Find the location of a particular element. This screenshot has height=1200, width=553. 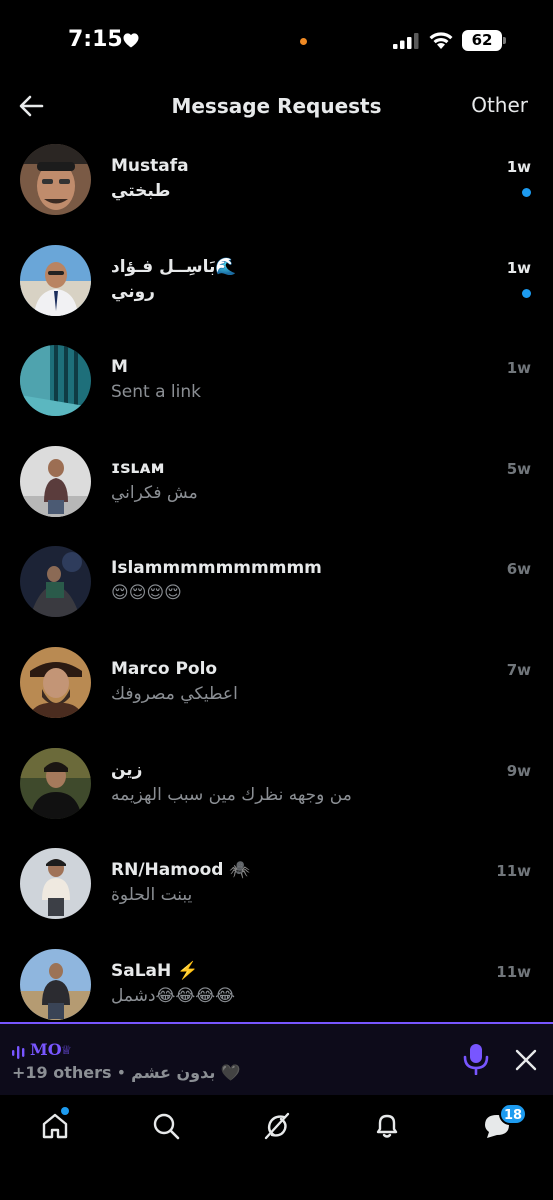

request-row: بَاسِــل فـؤاد🌊 روني 1w is located at coordinates (276, 283).